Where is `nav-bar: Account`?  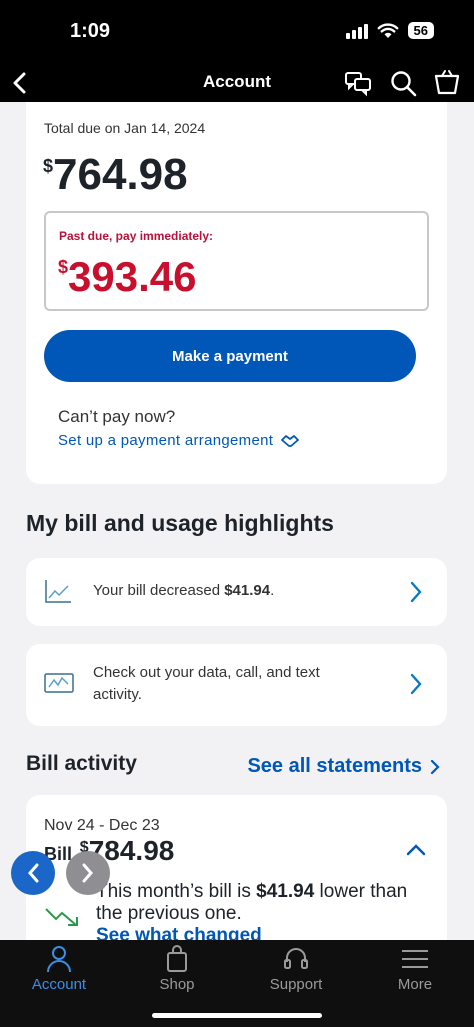 nav-bar: Account is located at coordinates (237, 82).